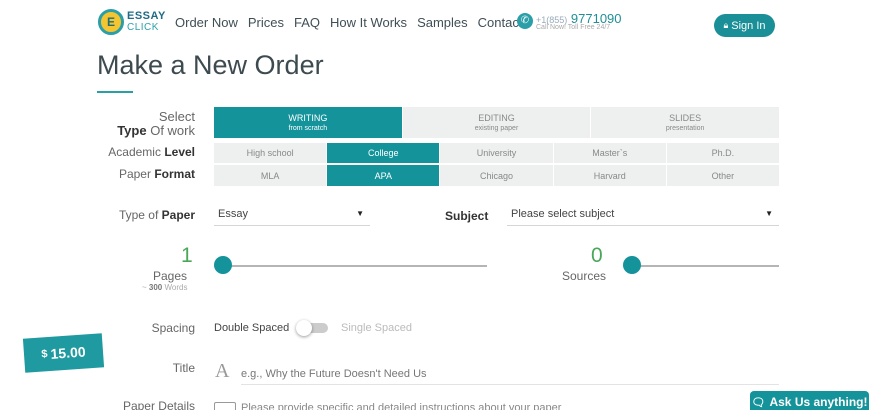  What do you see at coordinates (376, 328) in the screenshot?
I see `single-spaced-option: Single Spaced` at bounding box center [376, 328].